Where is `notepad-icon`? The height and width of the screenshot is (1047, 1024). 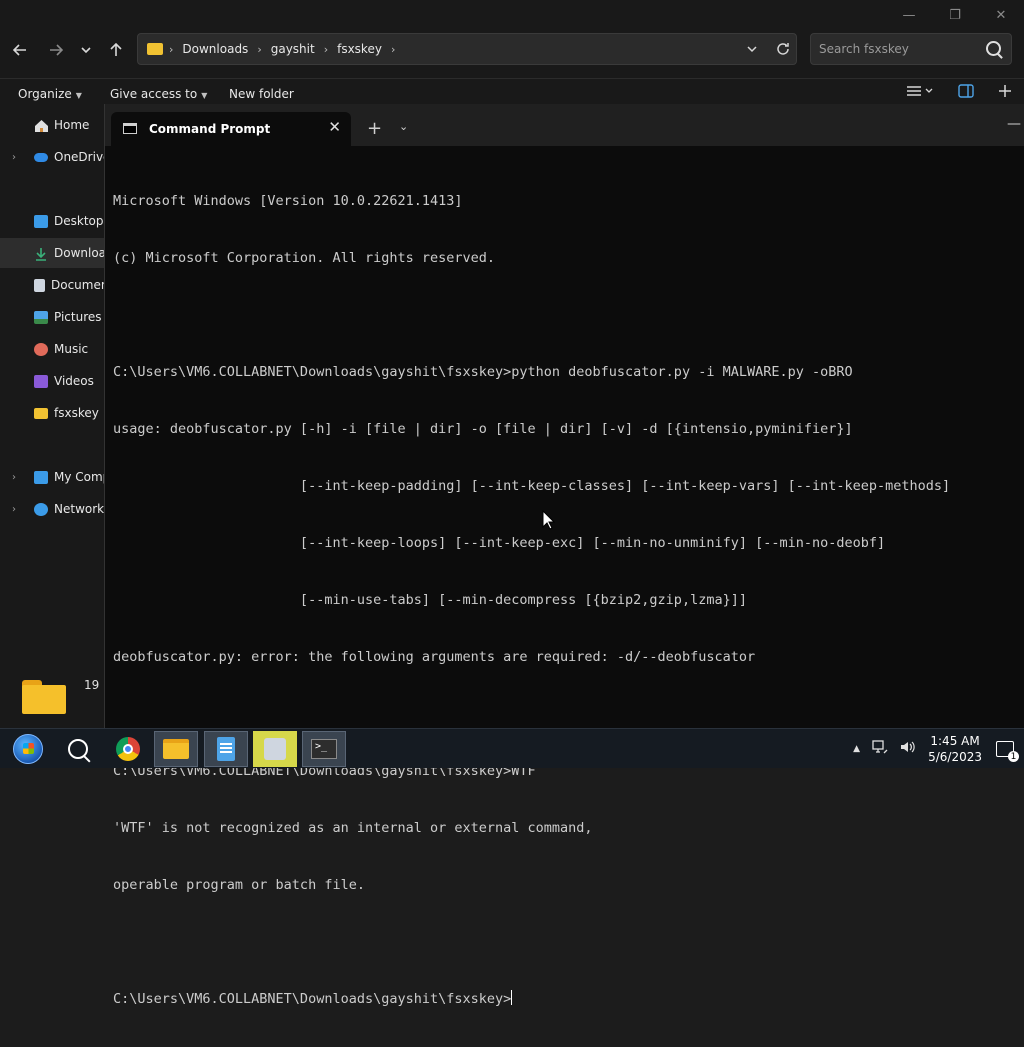 notepad-icon is located at coordinates (226, 749).